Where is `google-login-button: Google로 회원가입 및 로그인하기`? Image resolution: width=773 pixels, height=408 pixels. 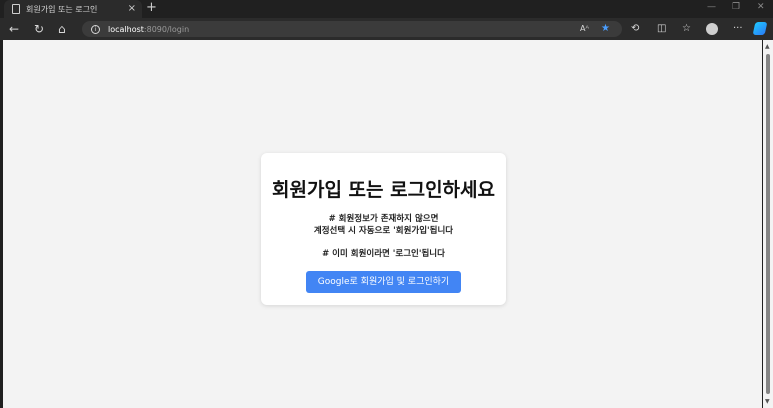
google-login-button: Google로 회원가입 및 로그인하기 is located at coordinates (383, 282).